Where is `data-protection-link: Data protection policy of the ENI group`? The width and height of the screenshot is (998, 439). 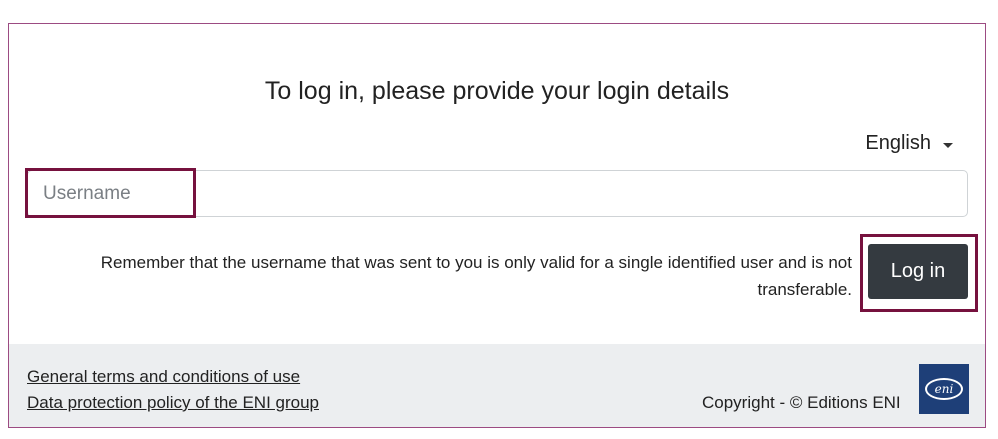
data-protection-link: Data protection policy of the ENI group is located at coordinates (173, 403).